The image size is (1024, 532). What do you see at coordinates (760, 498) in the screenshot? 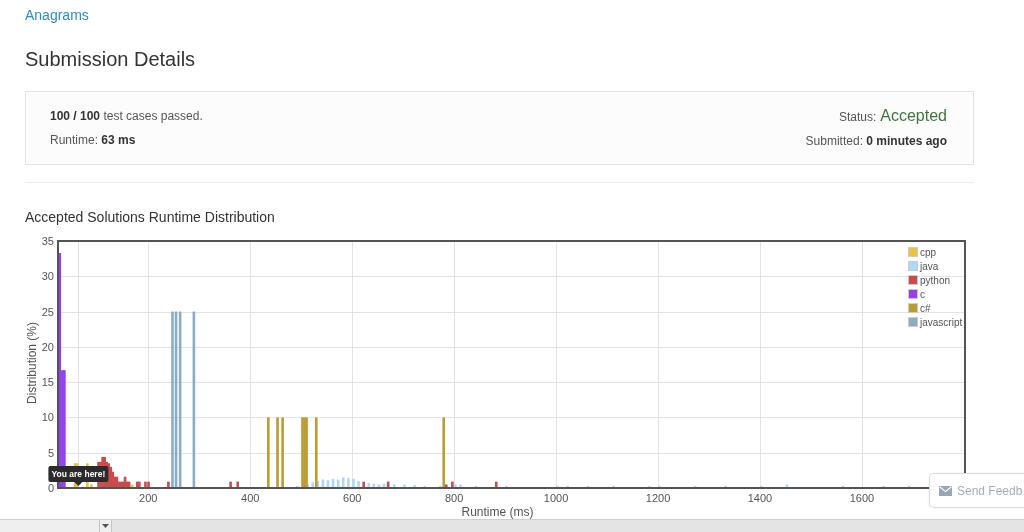
I see `x-tick-label: 1400` at bounding box center [760, 498].